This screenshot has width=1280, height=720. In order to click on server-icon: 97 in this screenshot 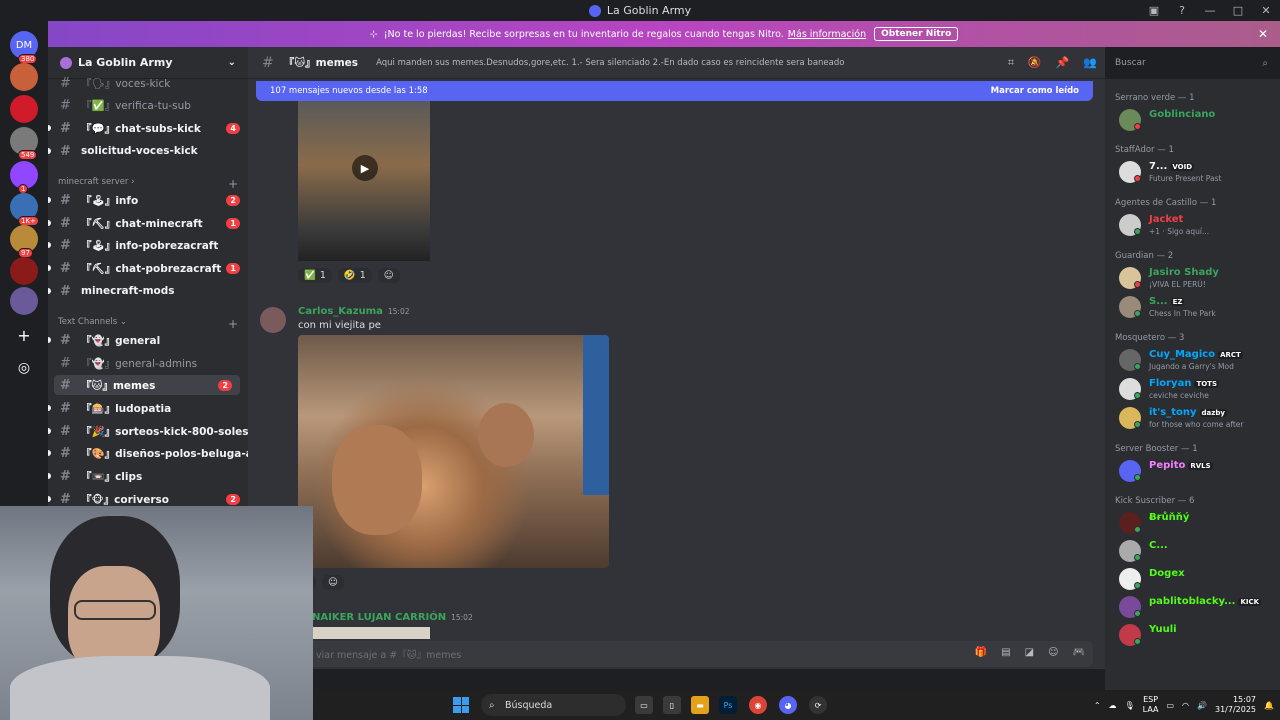, I will do `click(24, 241)`.